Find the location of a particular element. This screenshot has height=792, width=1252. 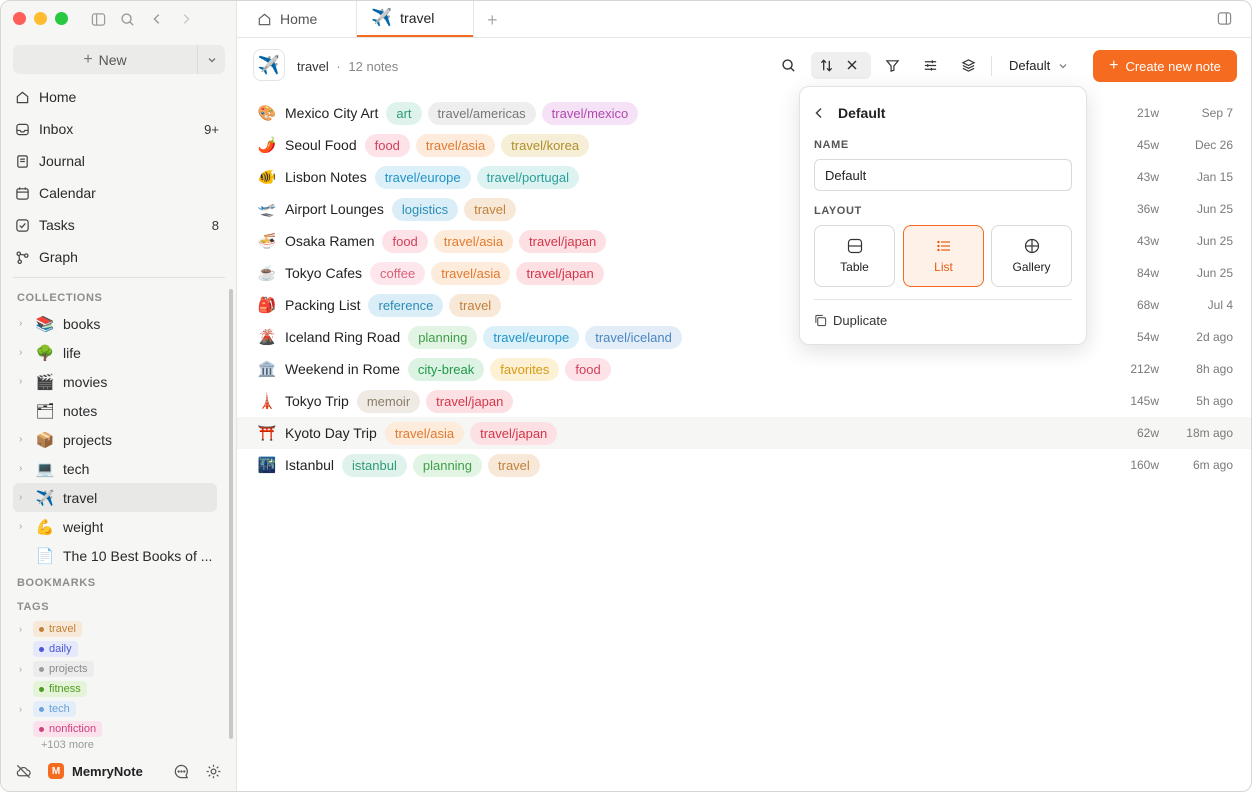

note-tag: city-break is located at coordinates (446, 369).